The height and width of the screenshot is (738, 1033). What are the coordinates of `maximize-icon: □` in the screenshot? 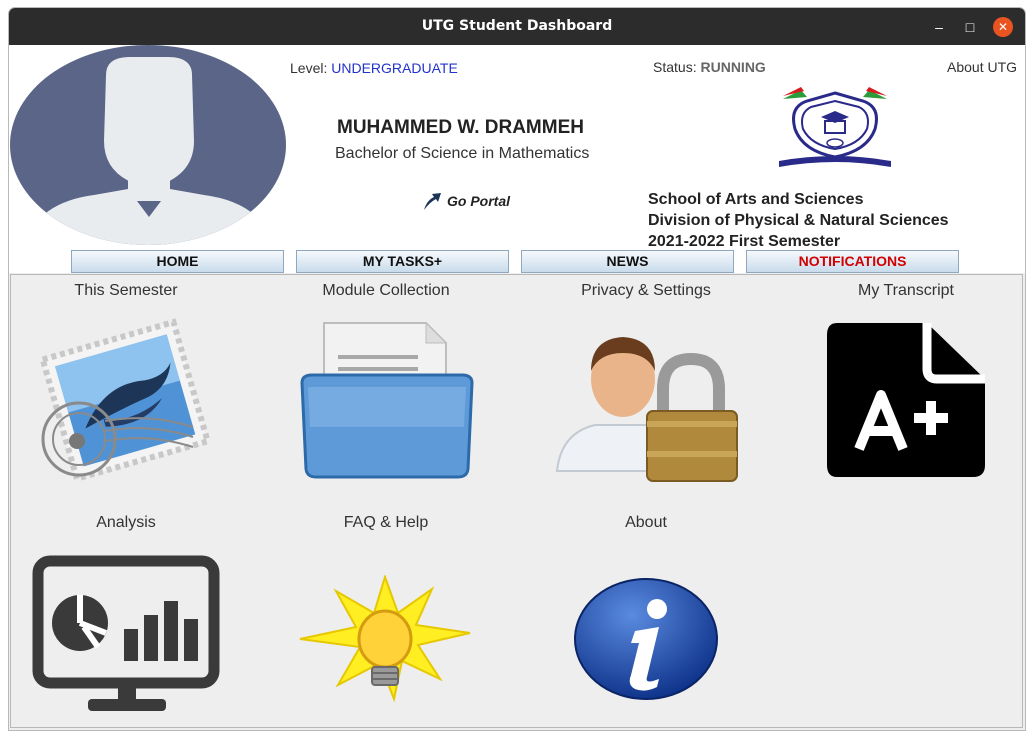 It's located at (970, 27).